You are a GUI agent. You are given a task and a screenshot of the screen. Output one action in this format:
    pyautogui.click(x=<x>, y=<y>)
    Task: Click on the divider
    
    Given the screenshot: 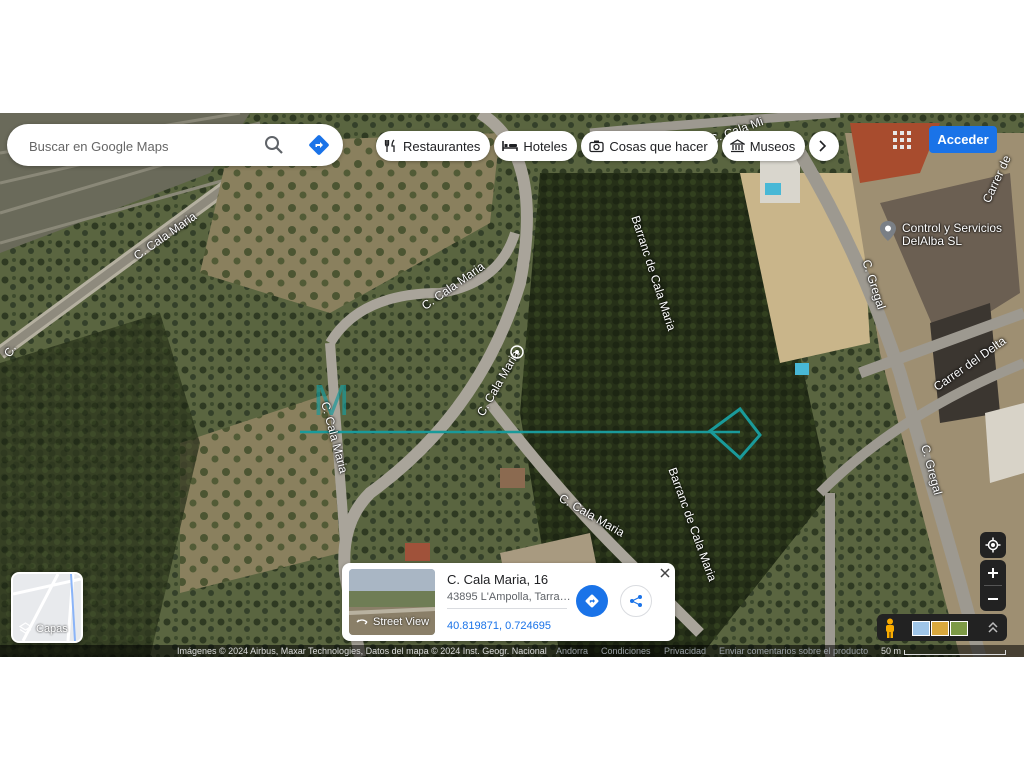 What is the action you would take?
    pyautogui.click(x=507, y=608)
    